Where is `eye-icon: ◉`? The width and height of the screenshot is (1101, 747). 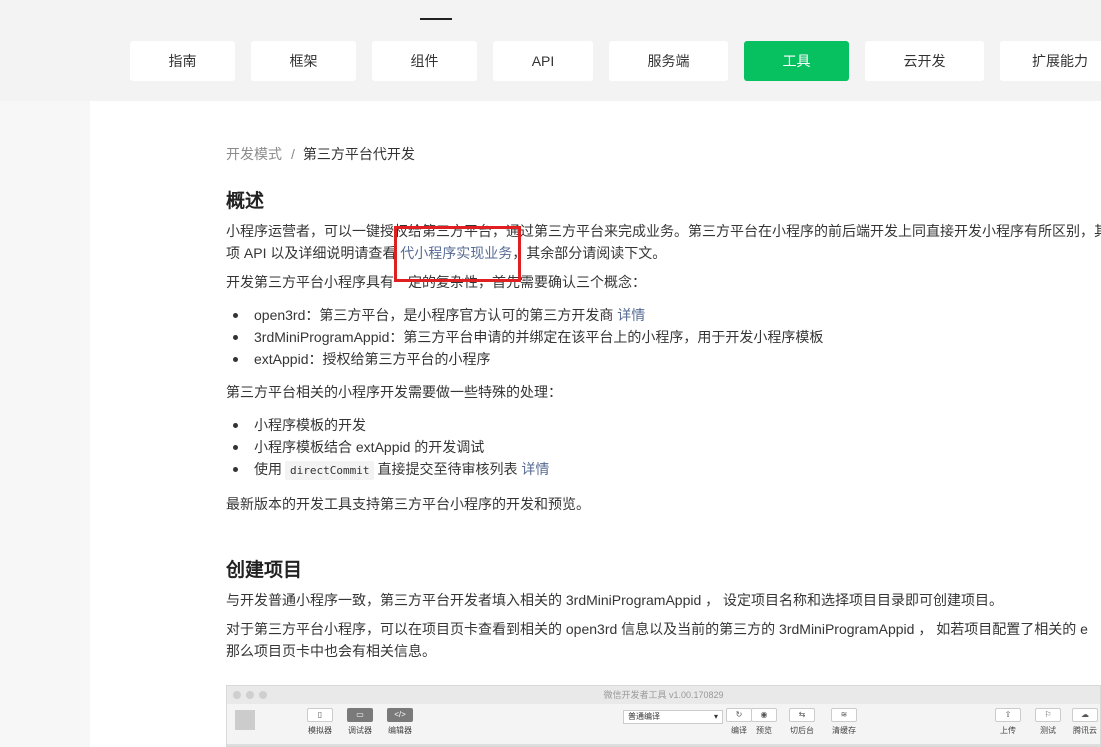
eye-icon: ◉ is located at coordinates (764, 715).